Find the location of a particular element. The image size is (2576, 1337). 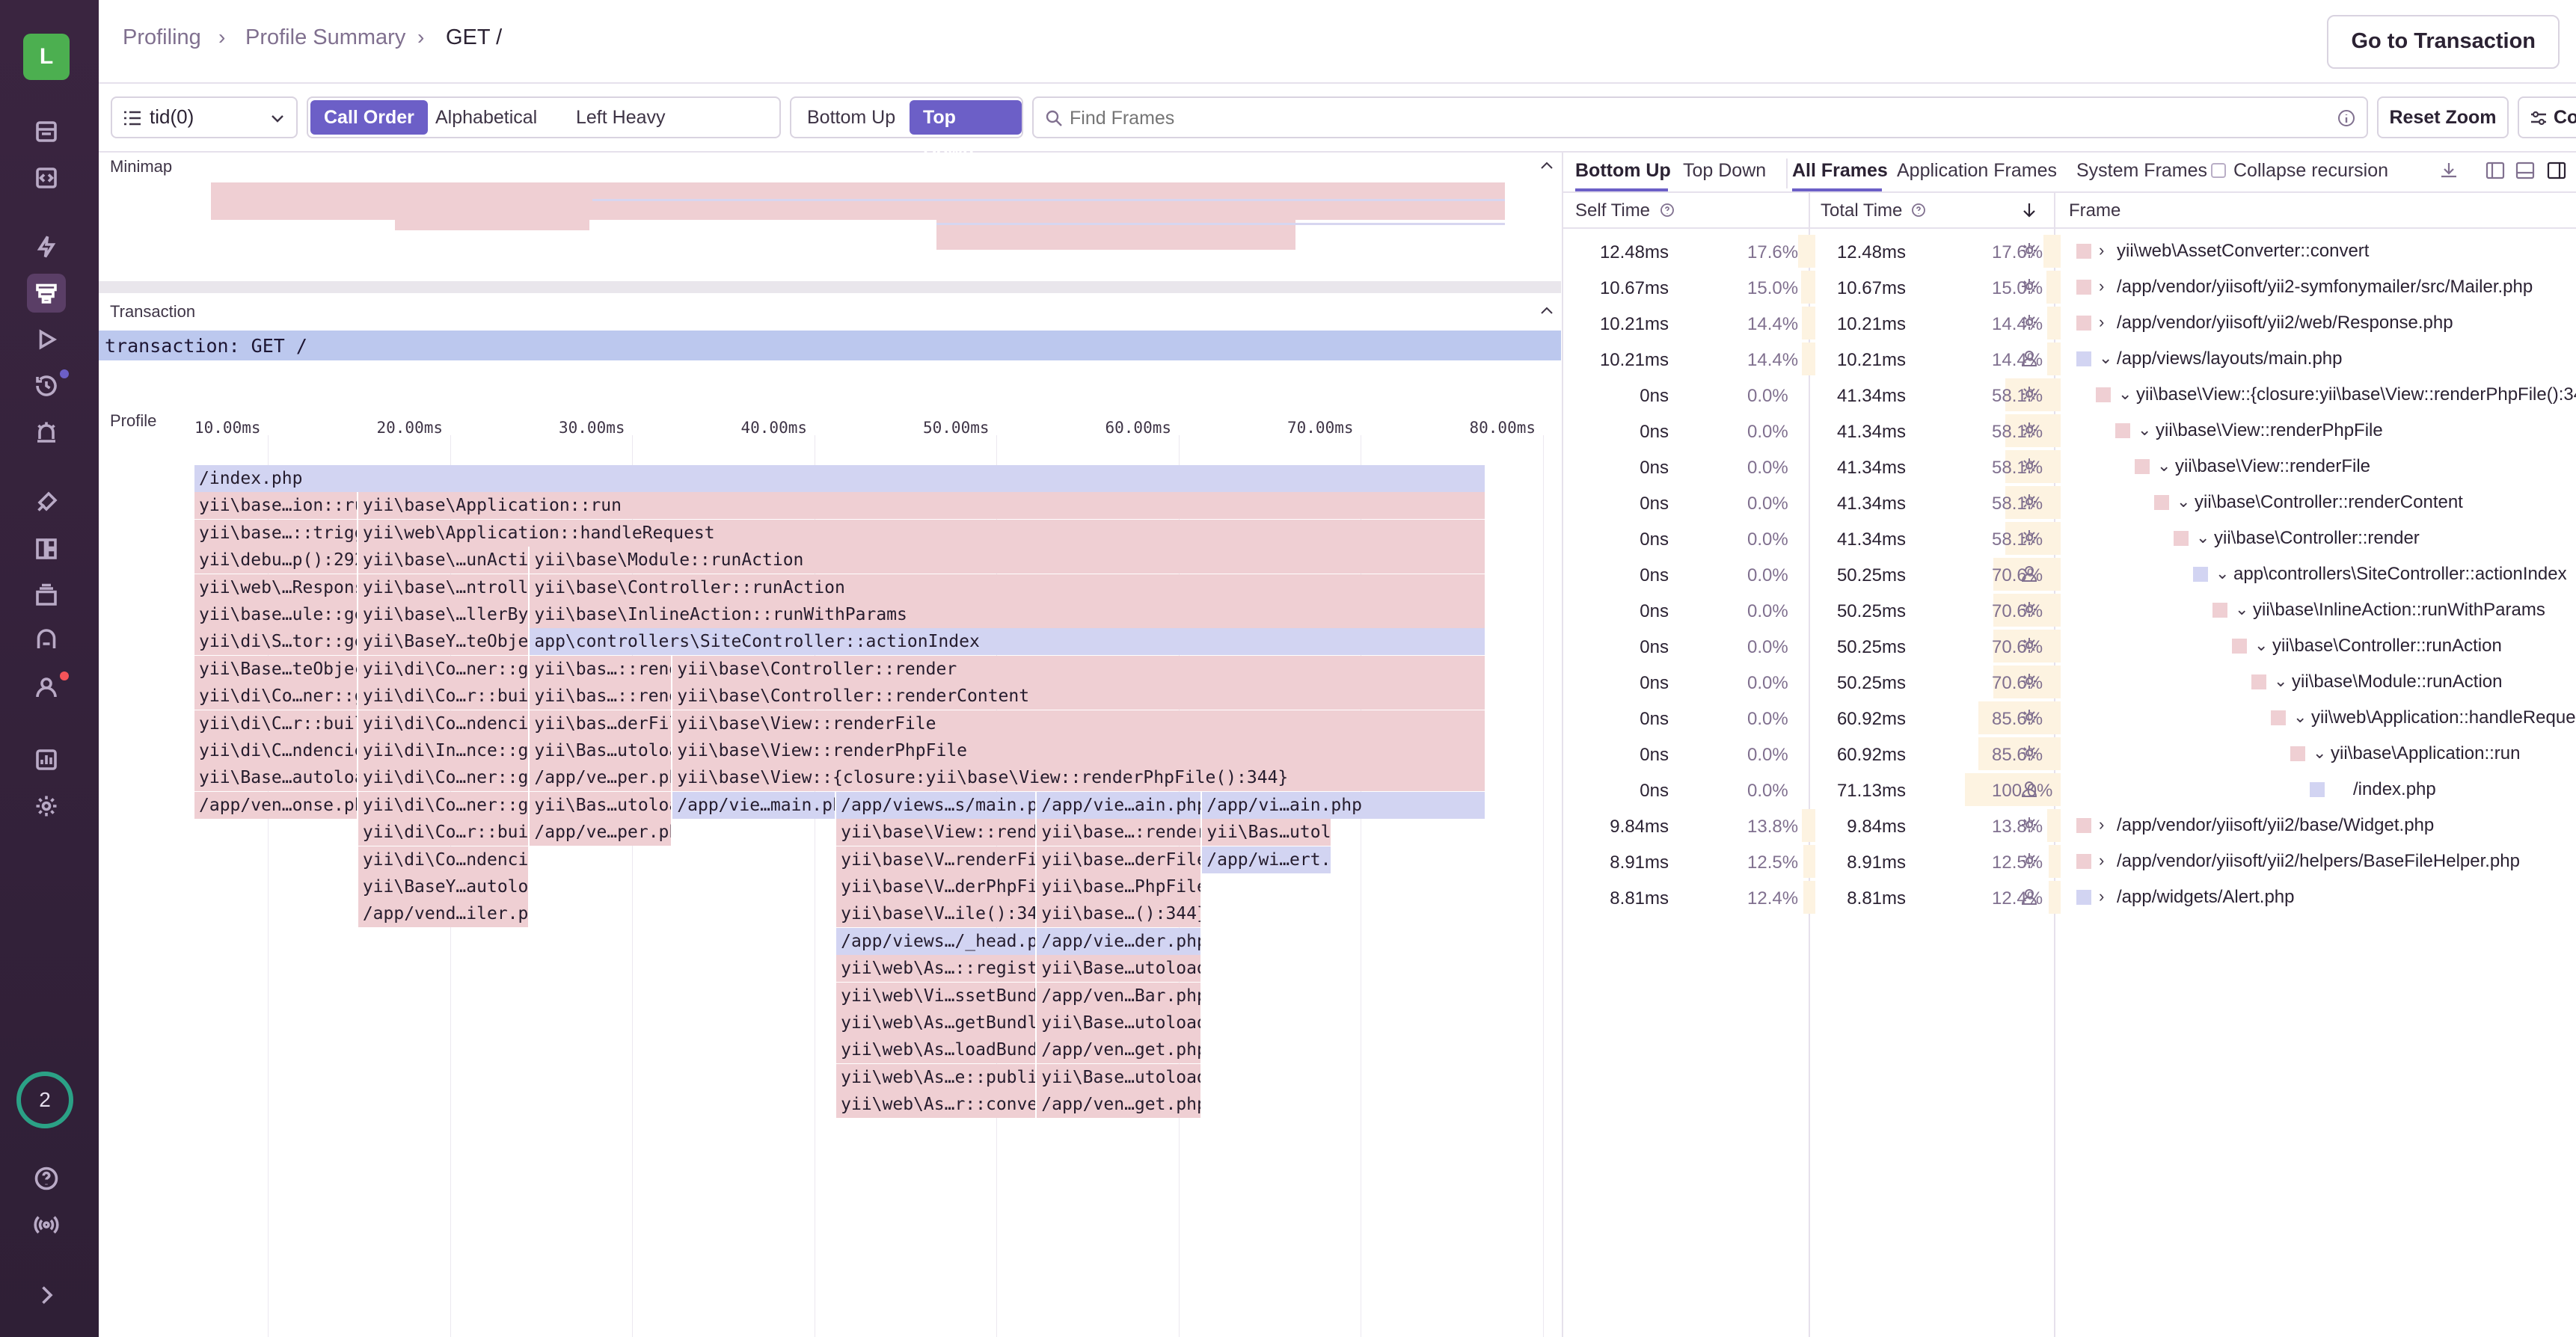

alerts-siren-icon is located at coordinates (46, 432).